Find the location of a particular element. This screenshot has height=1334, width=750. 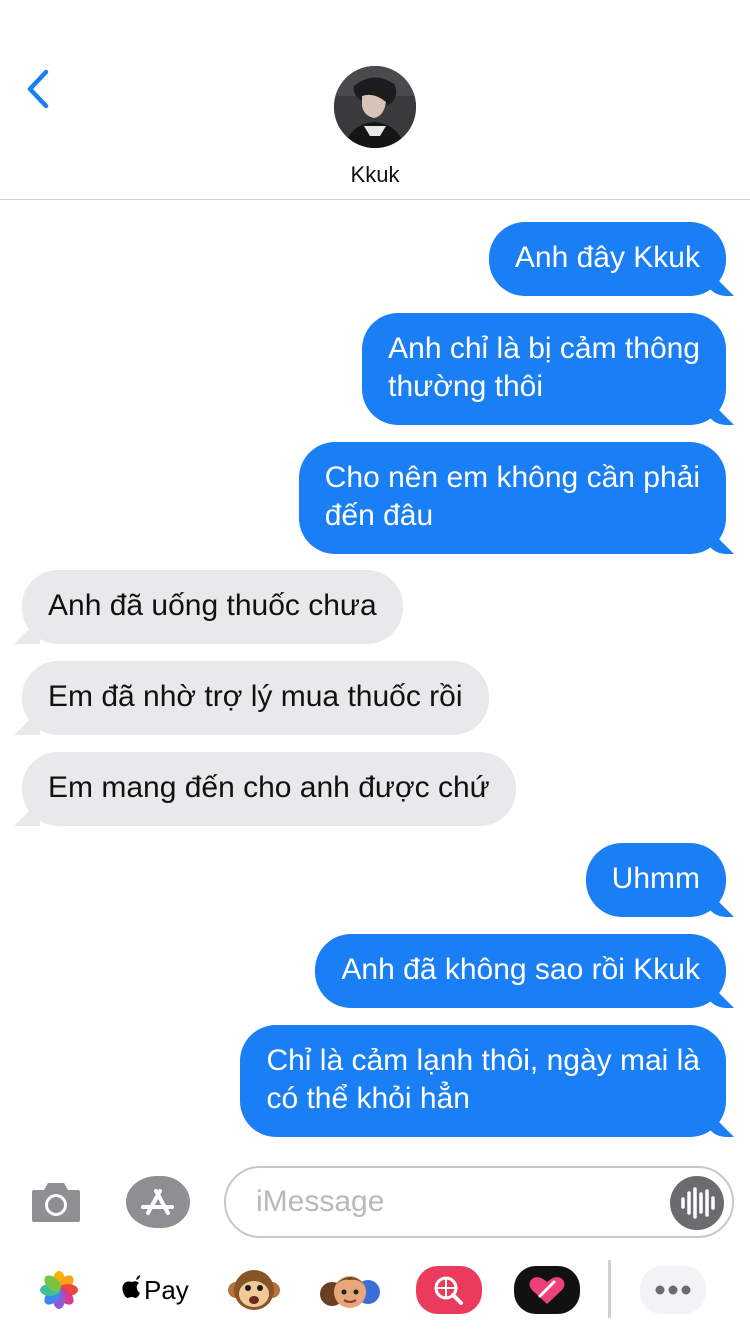

incoming-message-bubble: Em đã nhờ trợ lý mua thuốc rồi is located at coordinates (255, 698).